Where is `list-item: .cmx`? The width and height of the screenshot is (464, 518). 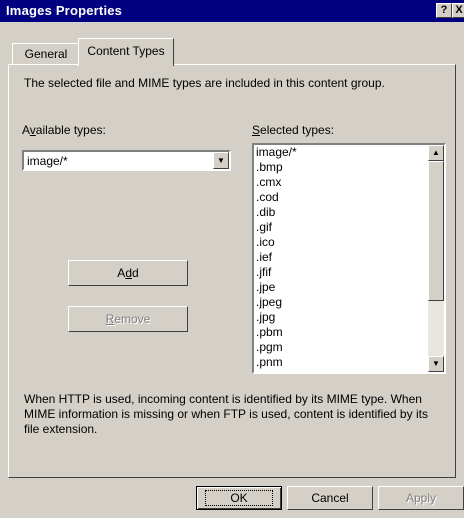
list-item: .cmx is located at coordinates (341, 182).